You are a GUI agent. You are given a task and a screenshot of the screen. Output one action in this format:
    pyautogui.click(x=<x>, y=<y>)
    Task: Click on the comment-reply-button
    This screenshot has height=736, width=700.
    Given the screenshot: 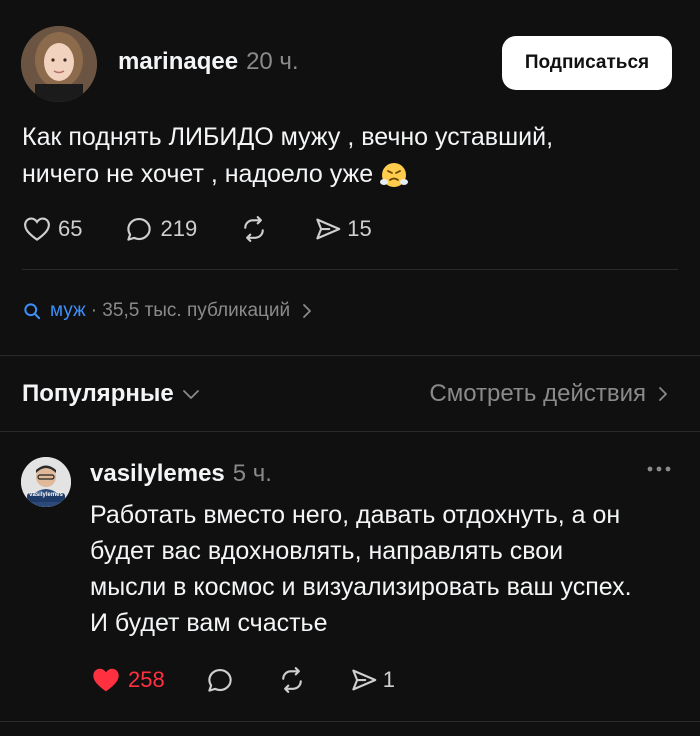 What is the action you would take?
    pyautogui.click(x=220, y=680)
    